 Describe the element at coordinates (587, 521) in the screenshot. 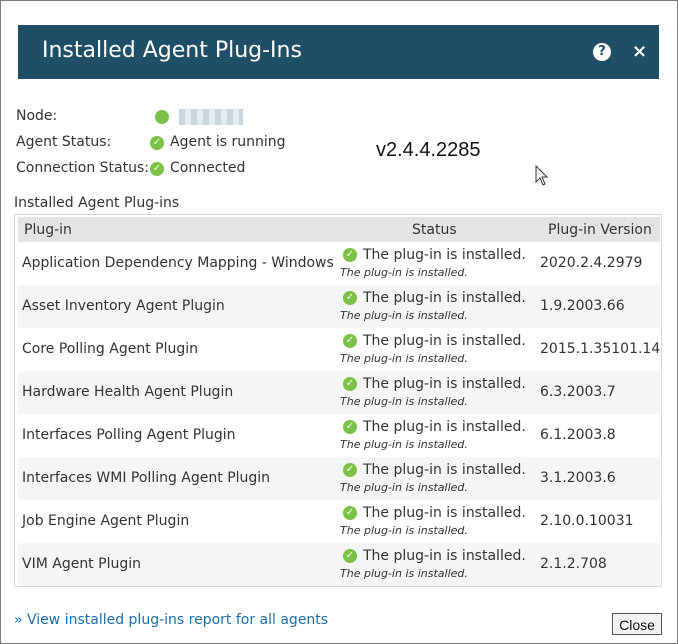

I see `plugin-version: 2.10.0.10031` at that location.